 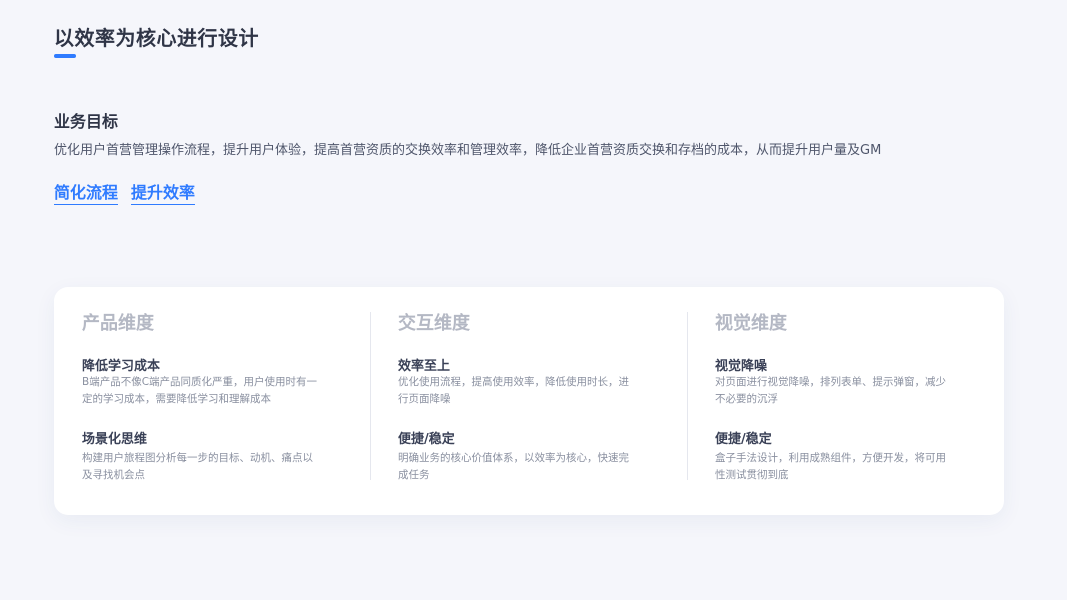 What do you see at coordinates (86, 192) in the screenshot?
I see `simplify-flow-link: 简化流程` at bounding box center [86, 192].